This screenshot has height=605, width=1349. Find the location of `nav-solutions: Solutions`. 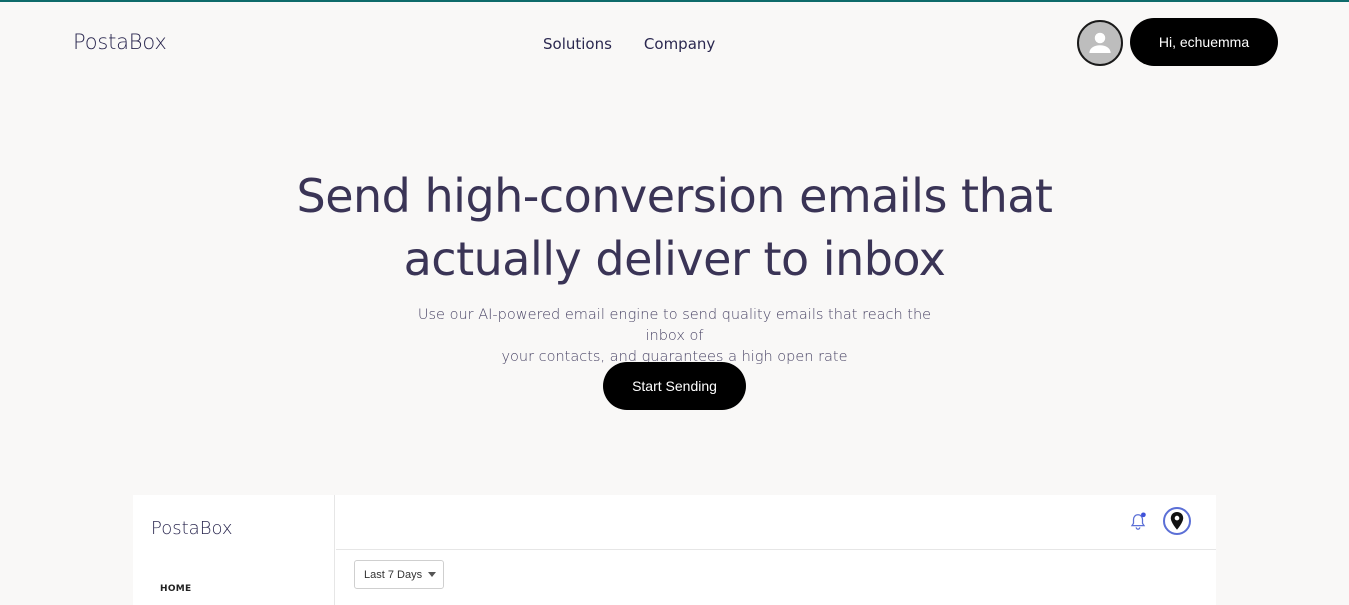

nav-solutions: Solutions is located at coordinates (577, 44).